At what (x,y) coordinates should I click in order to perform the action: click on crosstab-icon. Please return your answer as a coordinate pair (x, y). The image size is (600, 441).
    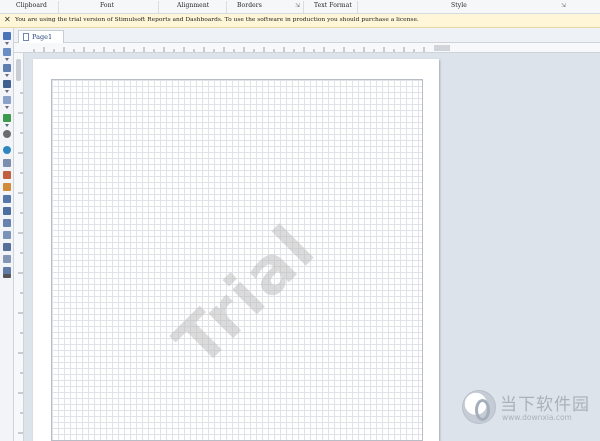
    Looking at the image, I should click on (7, 247).